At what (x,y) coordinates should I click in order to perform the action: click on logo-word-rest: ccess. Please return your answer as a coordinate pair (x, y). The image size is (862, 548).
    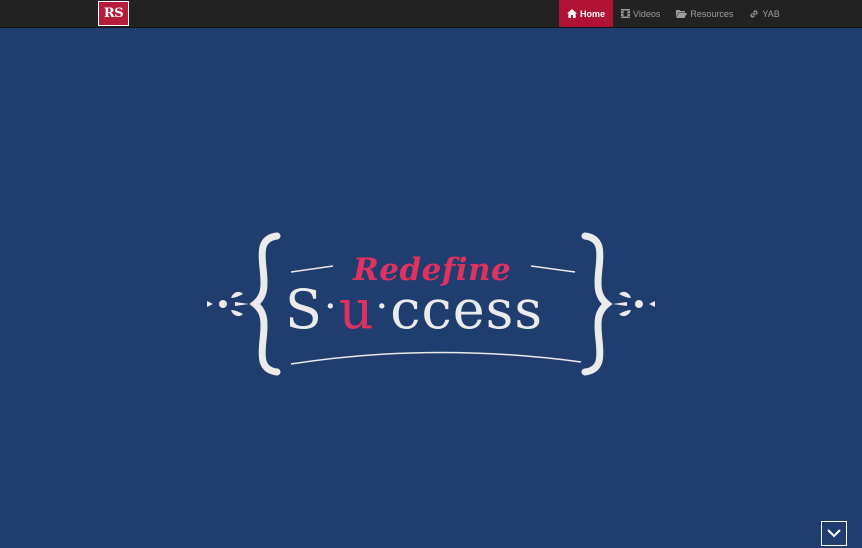
    Looking at the image, I should click on (467, 309).